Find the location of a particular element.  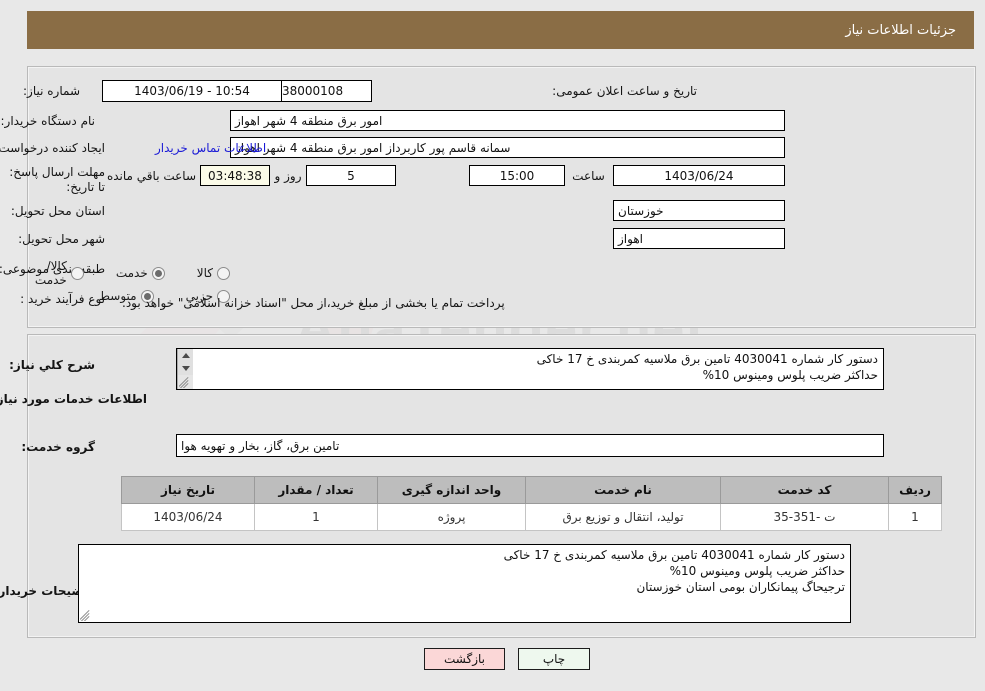

remaining-days-value: 5 is located at coordinates (351, 175).